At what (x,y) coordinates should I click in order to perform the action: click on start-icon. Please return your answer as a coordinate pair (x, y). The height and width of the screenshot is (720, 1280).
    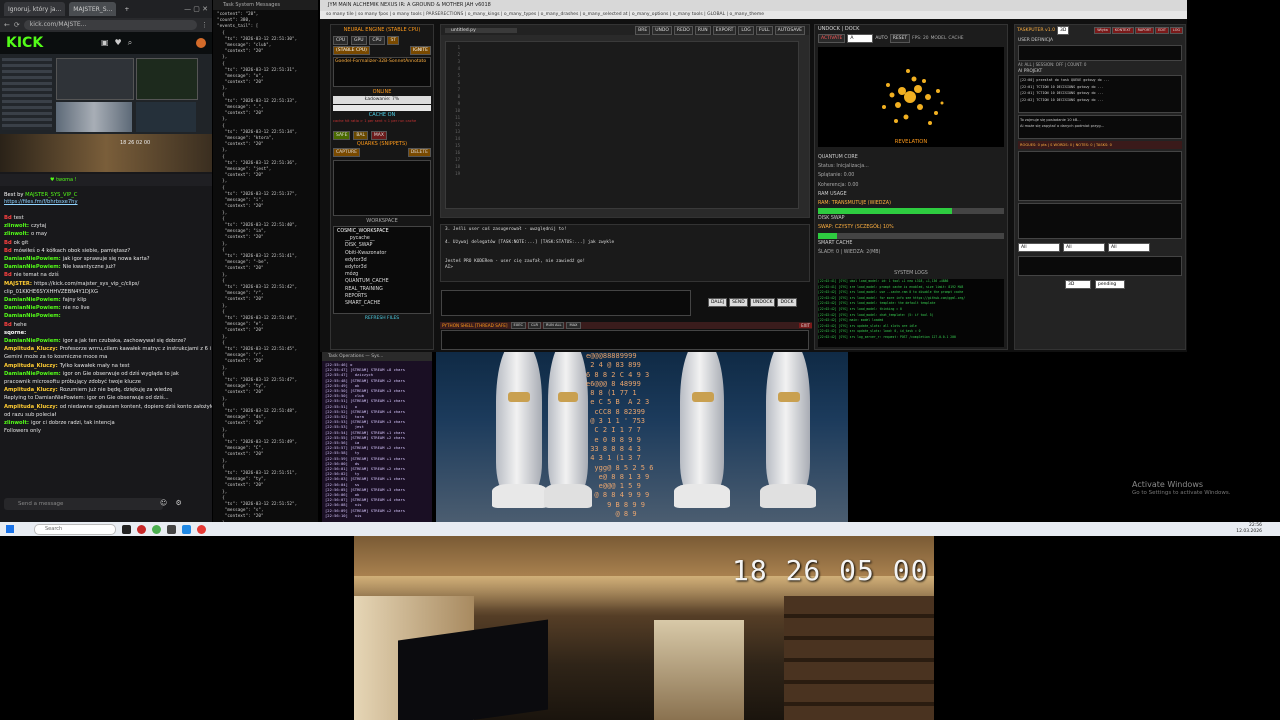
    Looking at the image, I should click on (10, 529).